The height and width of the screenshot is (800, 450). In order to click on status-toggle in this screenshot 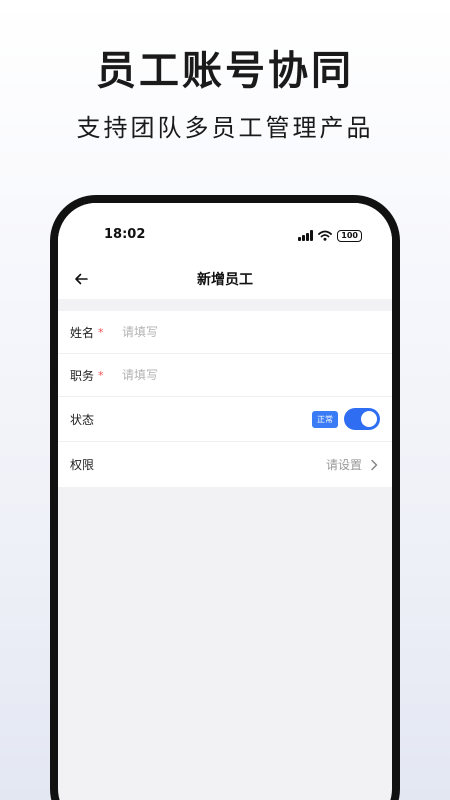, I will do `click(362, 419)`.